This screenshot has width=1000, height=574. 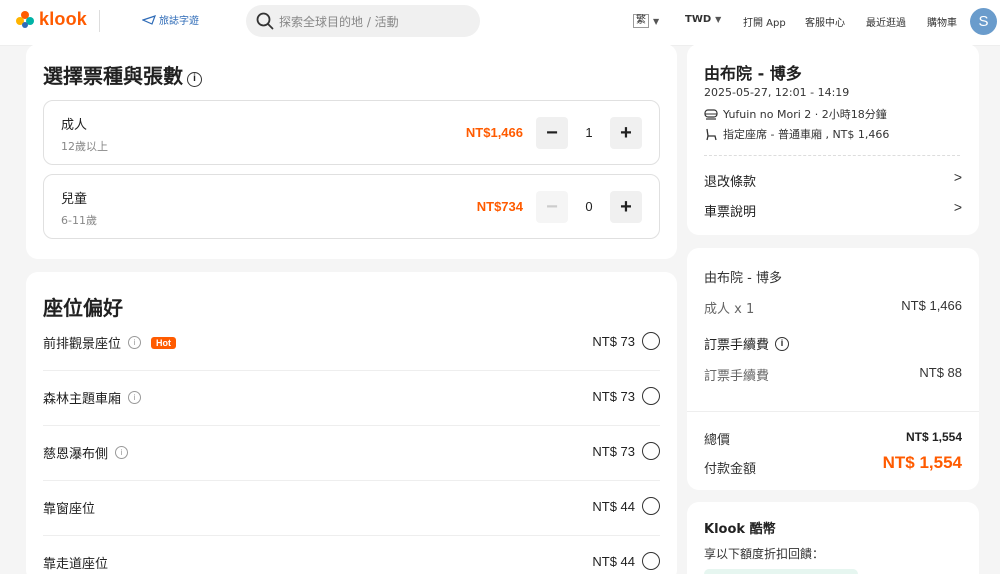 I want to click on klook-logo-icon, so click(x=25, y=19).